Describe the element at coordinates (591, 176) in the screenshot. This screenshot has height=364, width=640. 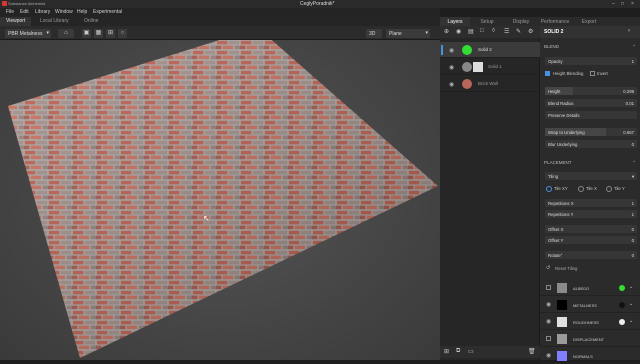
I see `tiling-mode-select: Tiling ▾` at that location.